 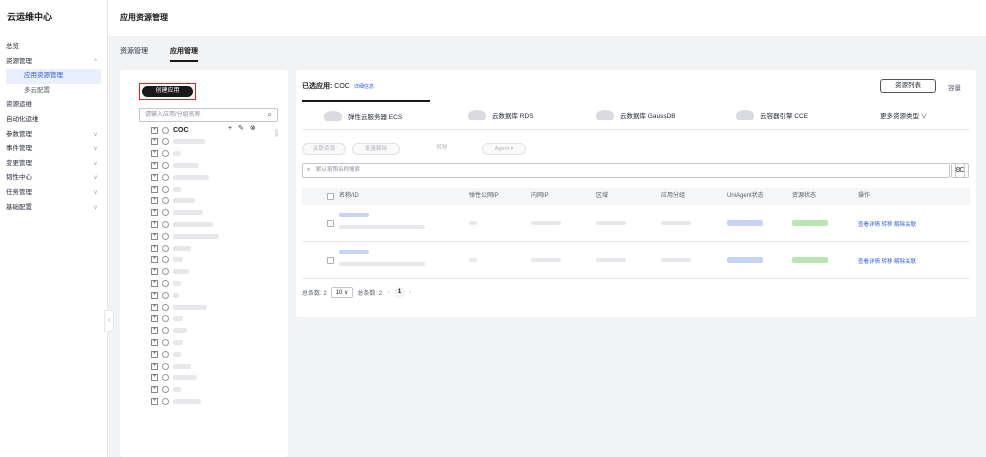 I want to click on prev-page-button: ‹, so click(x=389, y=293).